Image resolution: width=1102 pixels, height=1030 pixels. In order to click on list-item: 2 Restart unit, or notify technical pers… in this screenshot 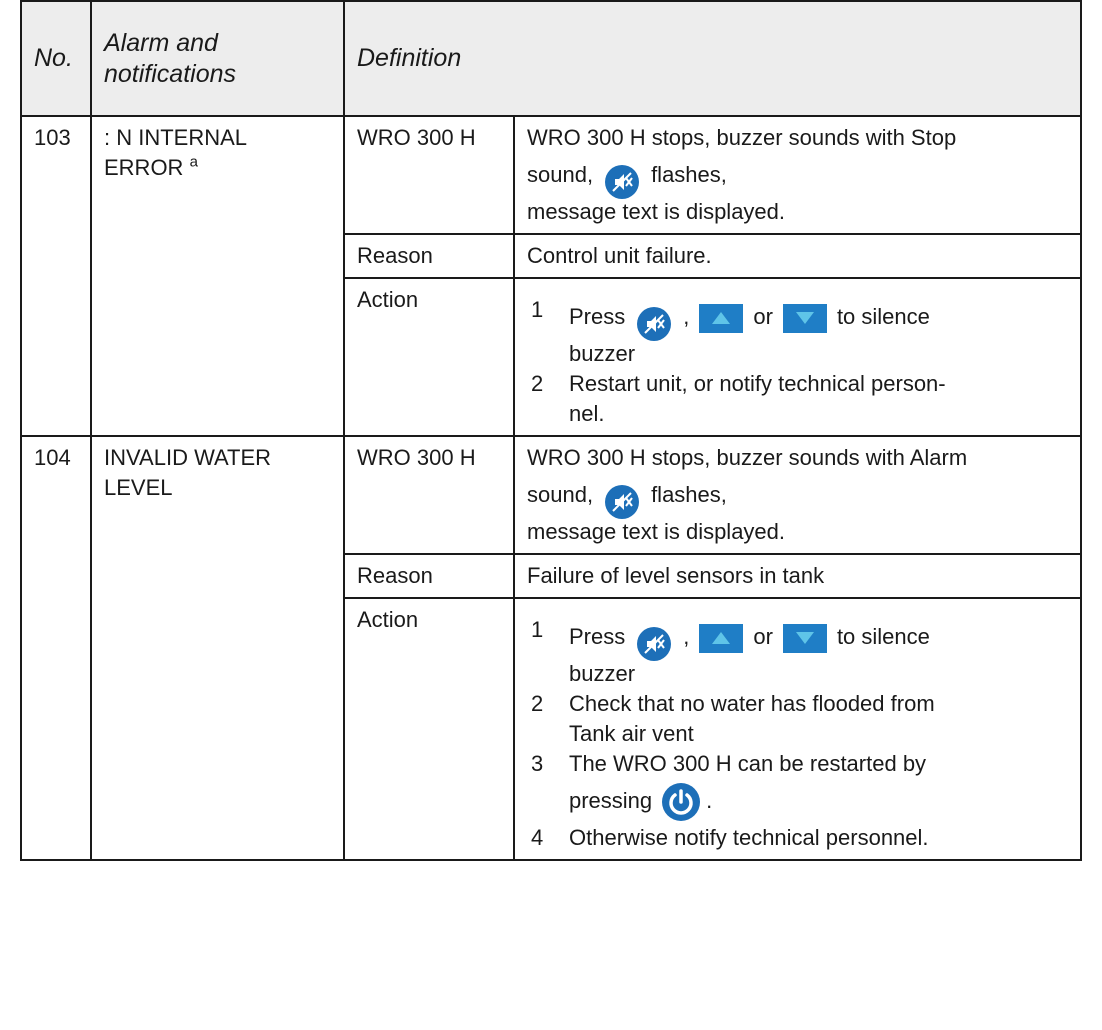, I will do `click(738, 398)`.